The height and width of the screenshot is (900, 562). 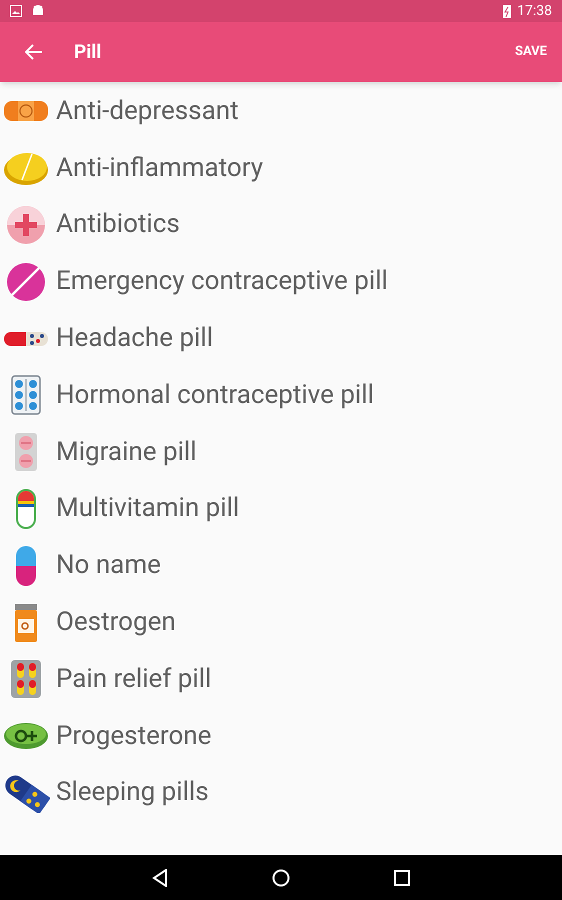 I want to click on save-button: SAVE, so click(x=531, y=52).